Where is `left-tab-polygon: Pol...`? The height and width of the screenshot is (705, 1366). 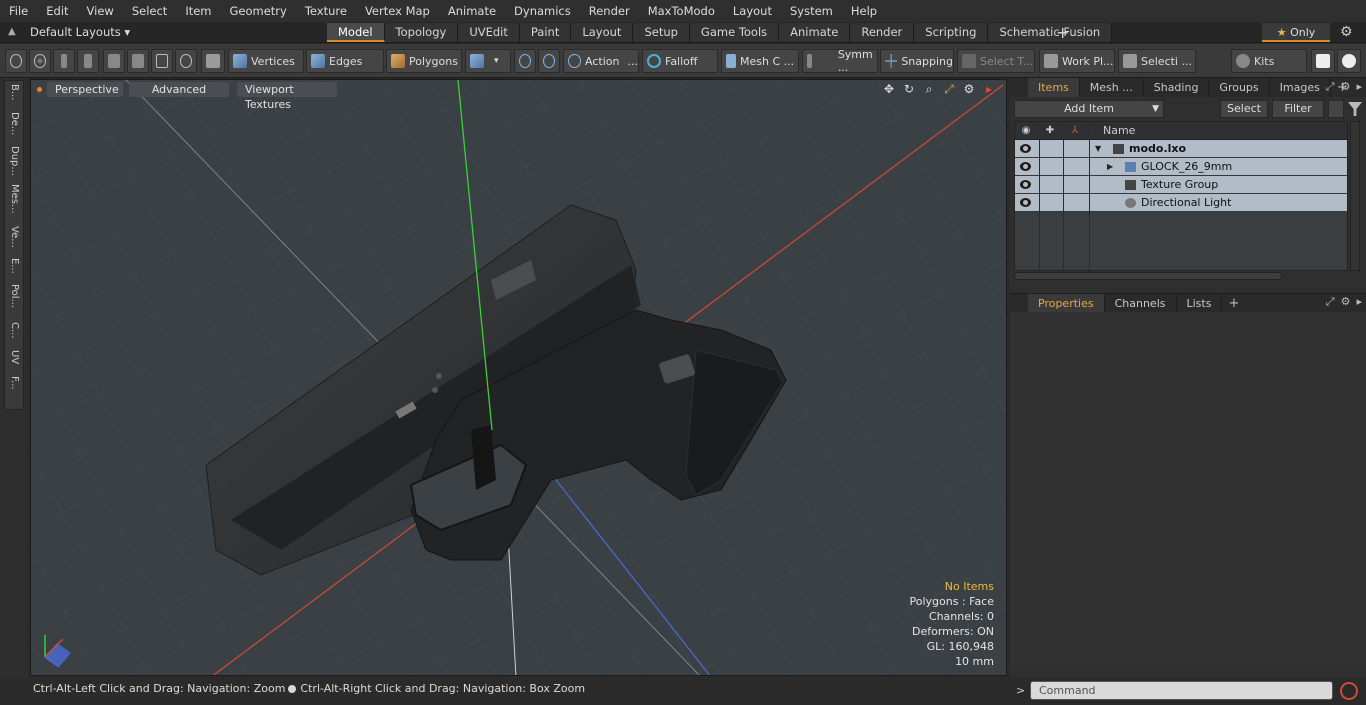
left-tab-polygon: Pol... is located at coordinates (14, 296).